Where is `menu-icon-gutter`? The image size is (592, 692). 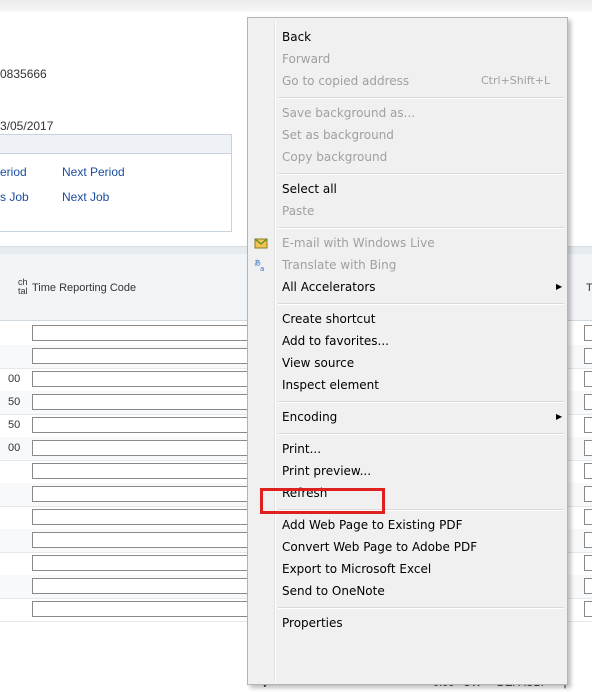 menu-icon-gutter is located at coordinates (275, 351).